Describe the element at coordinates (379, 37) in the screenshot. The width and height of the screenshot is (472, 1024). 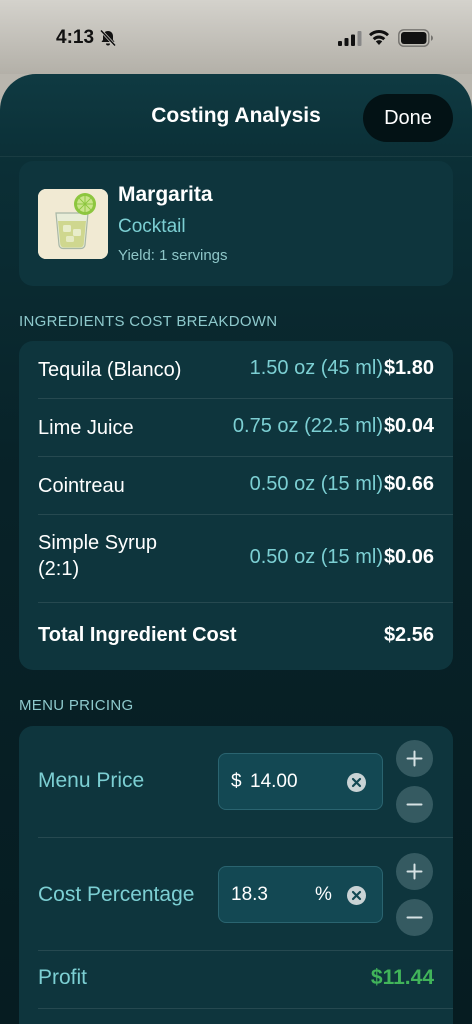
I see `wifi-icon` at that location.